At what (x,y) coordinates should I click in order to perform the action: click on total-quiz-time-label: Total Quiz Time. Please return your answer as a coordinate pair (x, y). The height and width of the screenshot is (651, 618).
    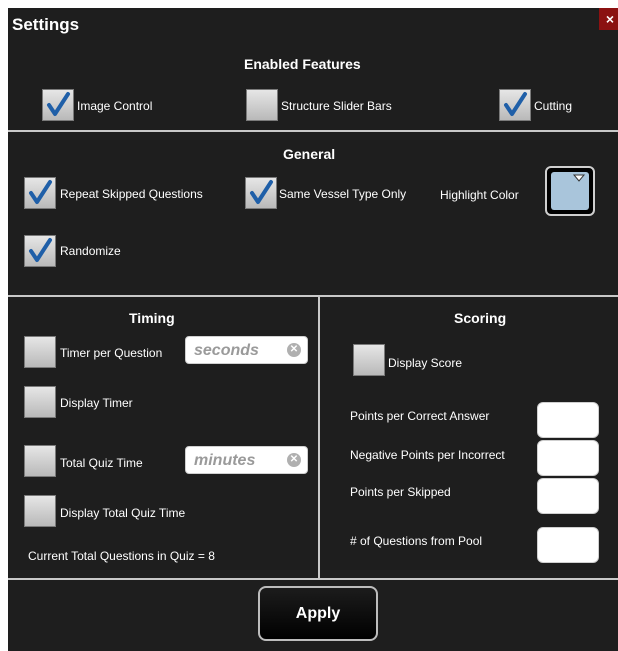
    Looking at the image, I should click on (101, 463).